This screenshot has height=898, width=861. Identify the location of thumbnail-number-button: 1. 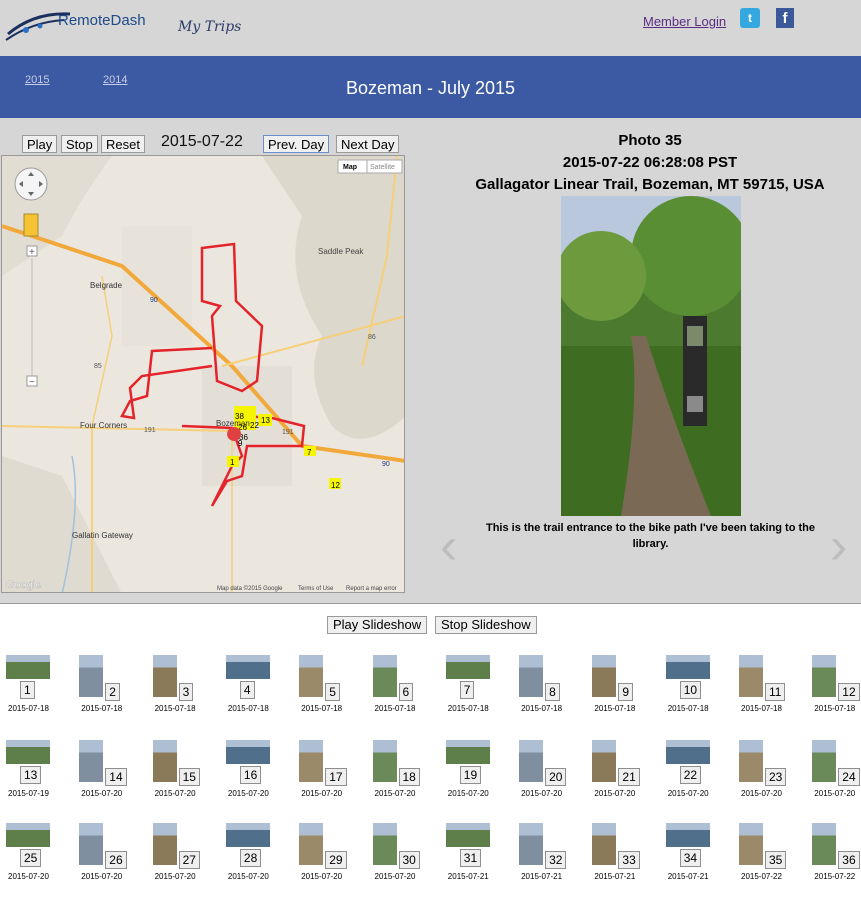
(27, 690).